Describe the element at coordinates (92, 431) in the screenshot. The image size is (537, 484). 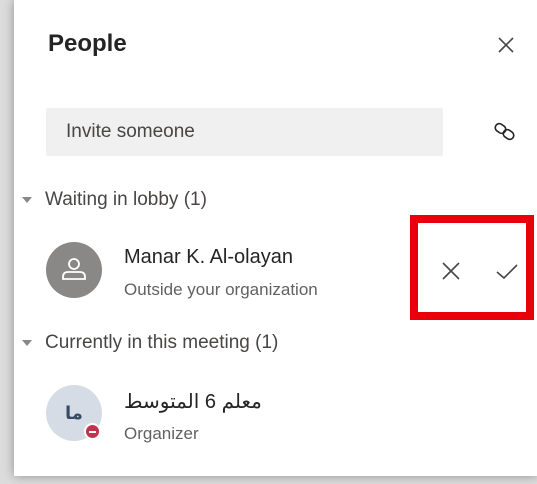
I see `presence-dnd-icon` at that location.